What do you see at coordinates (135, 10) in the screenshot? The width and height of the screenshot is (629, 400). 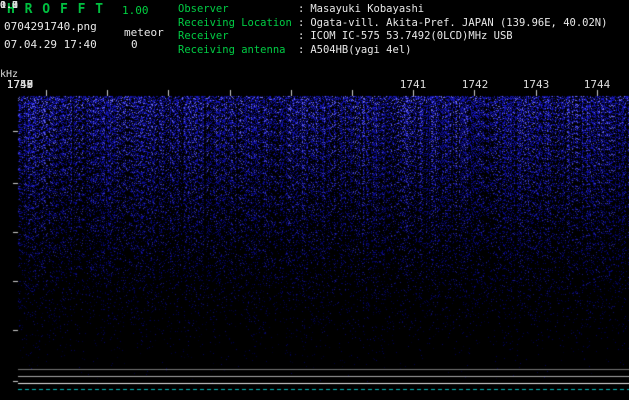 I see `app-version: 1.00` at bounding box center [135, 10].